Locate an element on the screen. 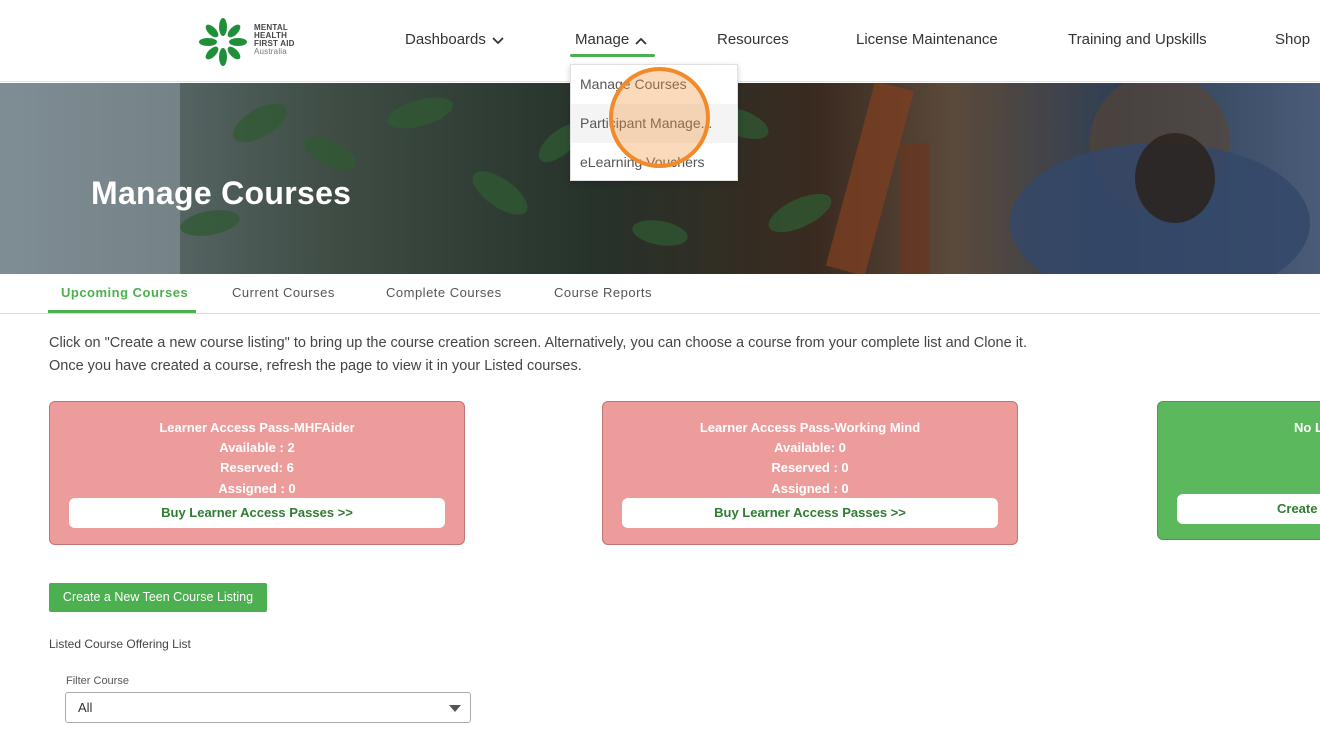  filter-course-select: All is located at coordinates (268, 707).